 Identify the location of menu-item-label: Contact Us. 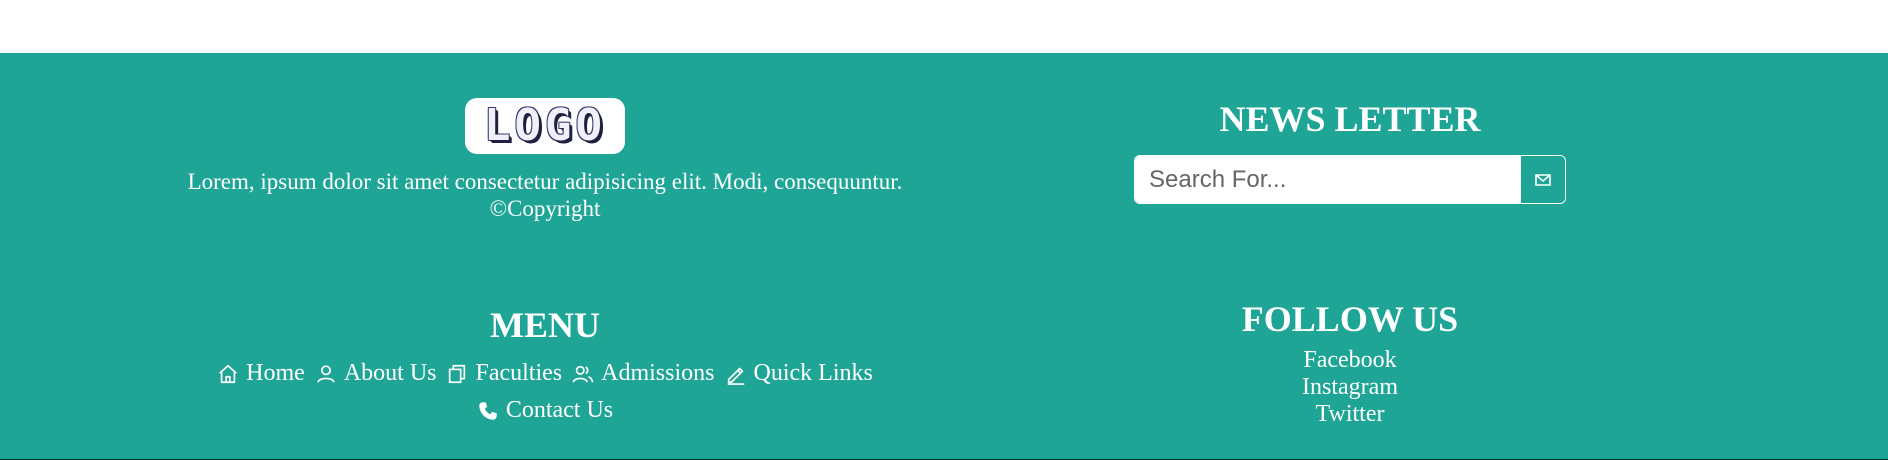
(559, 410).